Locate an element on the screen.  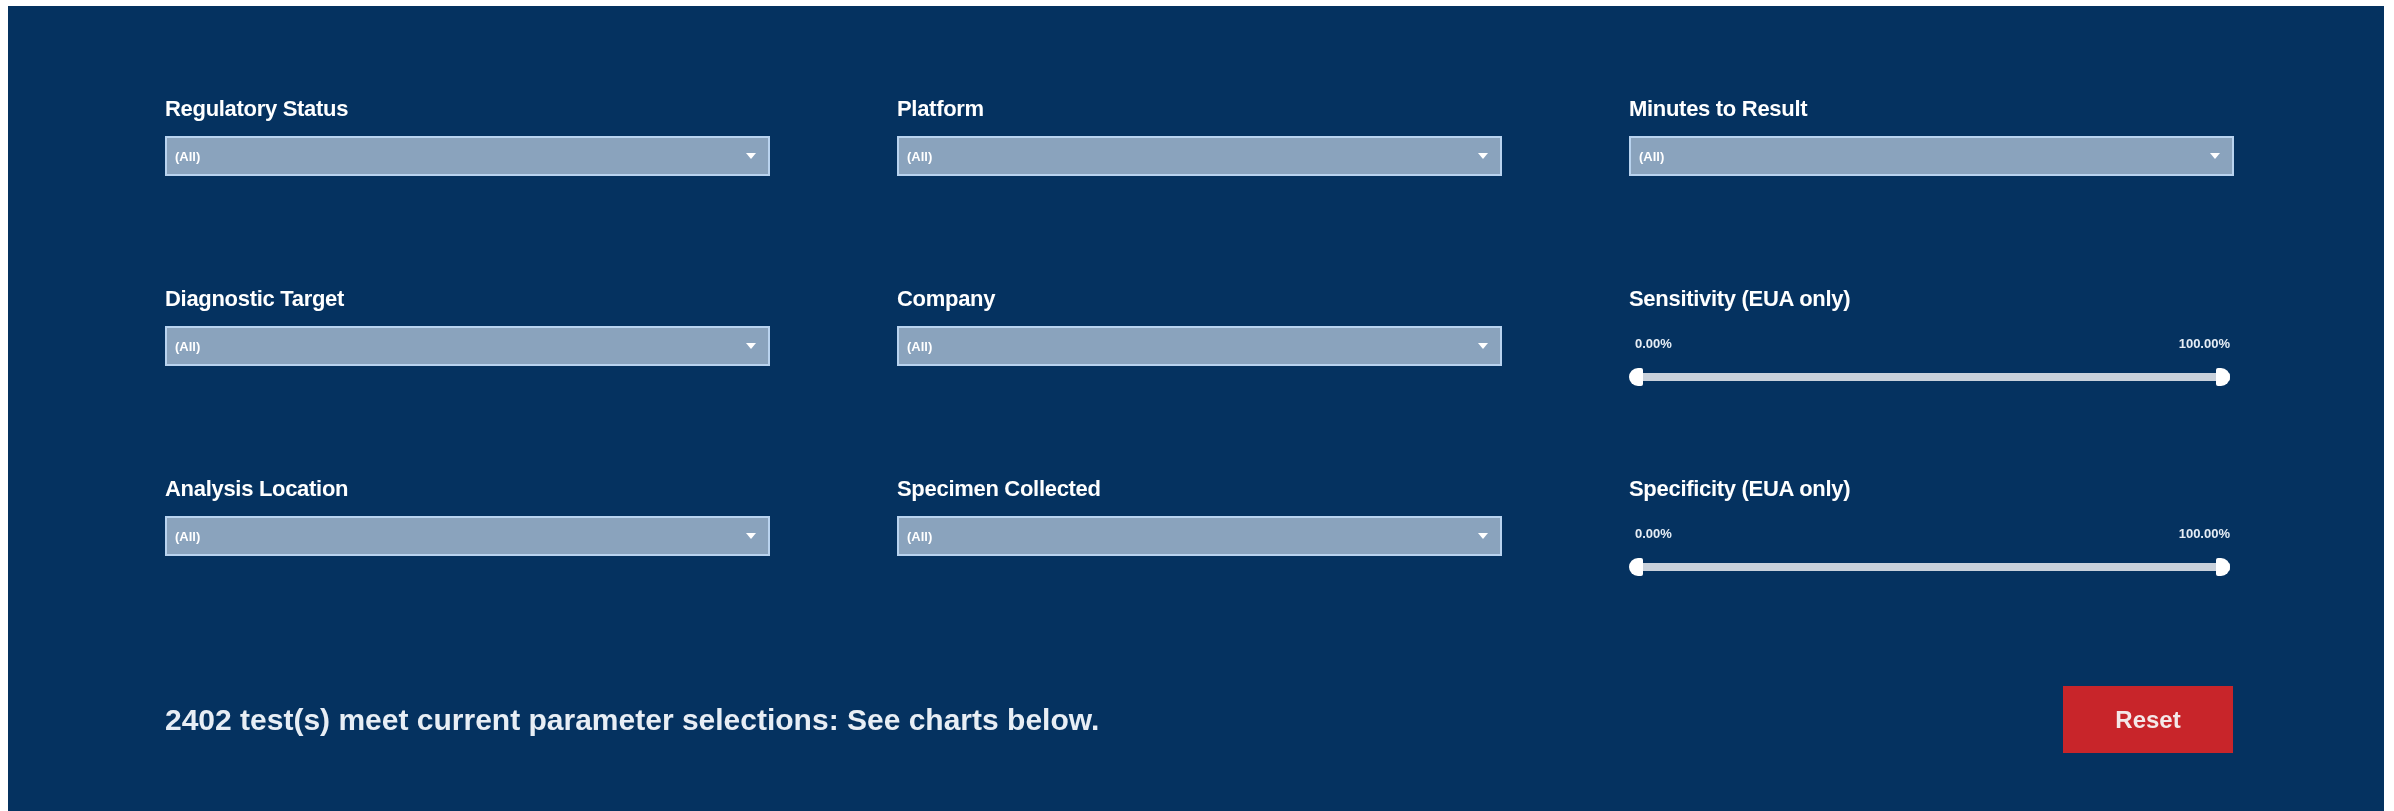
reset-button: Reset is located at coordinates (2148, 719).